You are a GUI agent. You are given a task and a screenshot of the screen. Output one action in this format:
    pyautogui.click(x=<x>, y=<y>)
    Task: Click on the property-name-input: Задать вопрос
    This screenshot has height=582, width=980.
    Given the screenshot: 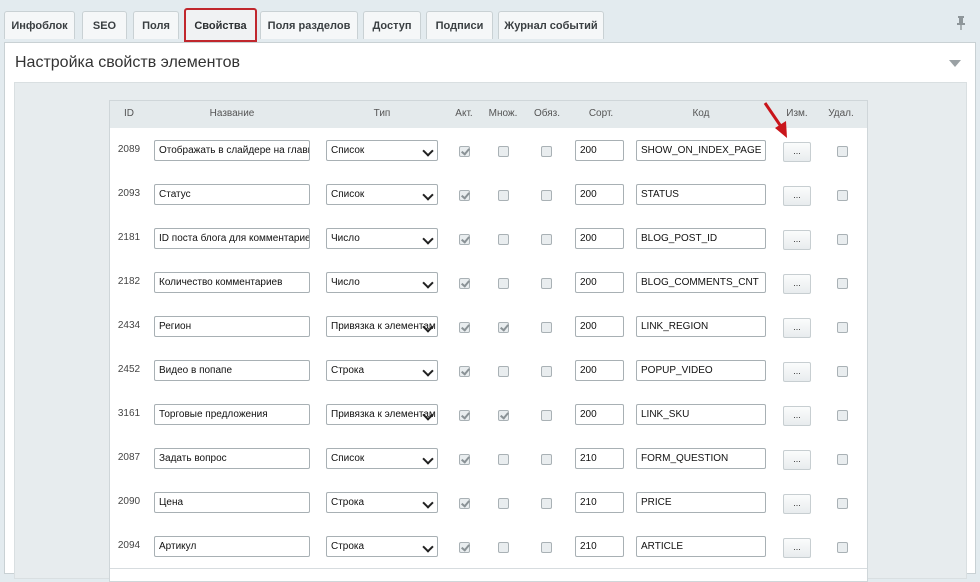 What is the action you would take?
    pyautogui.click(x=232, y=458)
    